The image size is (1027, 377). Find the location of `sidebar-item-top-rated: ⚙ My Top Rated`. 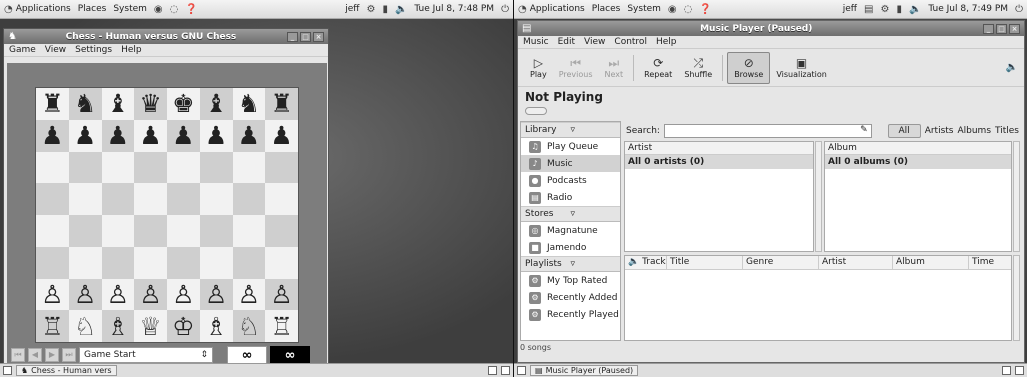

sidebar-item-top-rated: ⚙ My Top Rated is located at coordinates (570, 280).